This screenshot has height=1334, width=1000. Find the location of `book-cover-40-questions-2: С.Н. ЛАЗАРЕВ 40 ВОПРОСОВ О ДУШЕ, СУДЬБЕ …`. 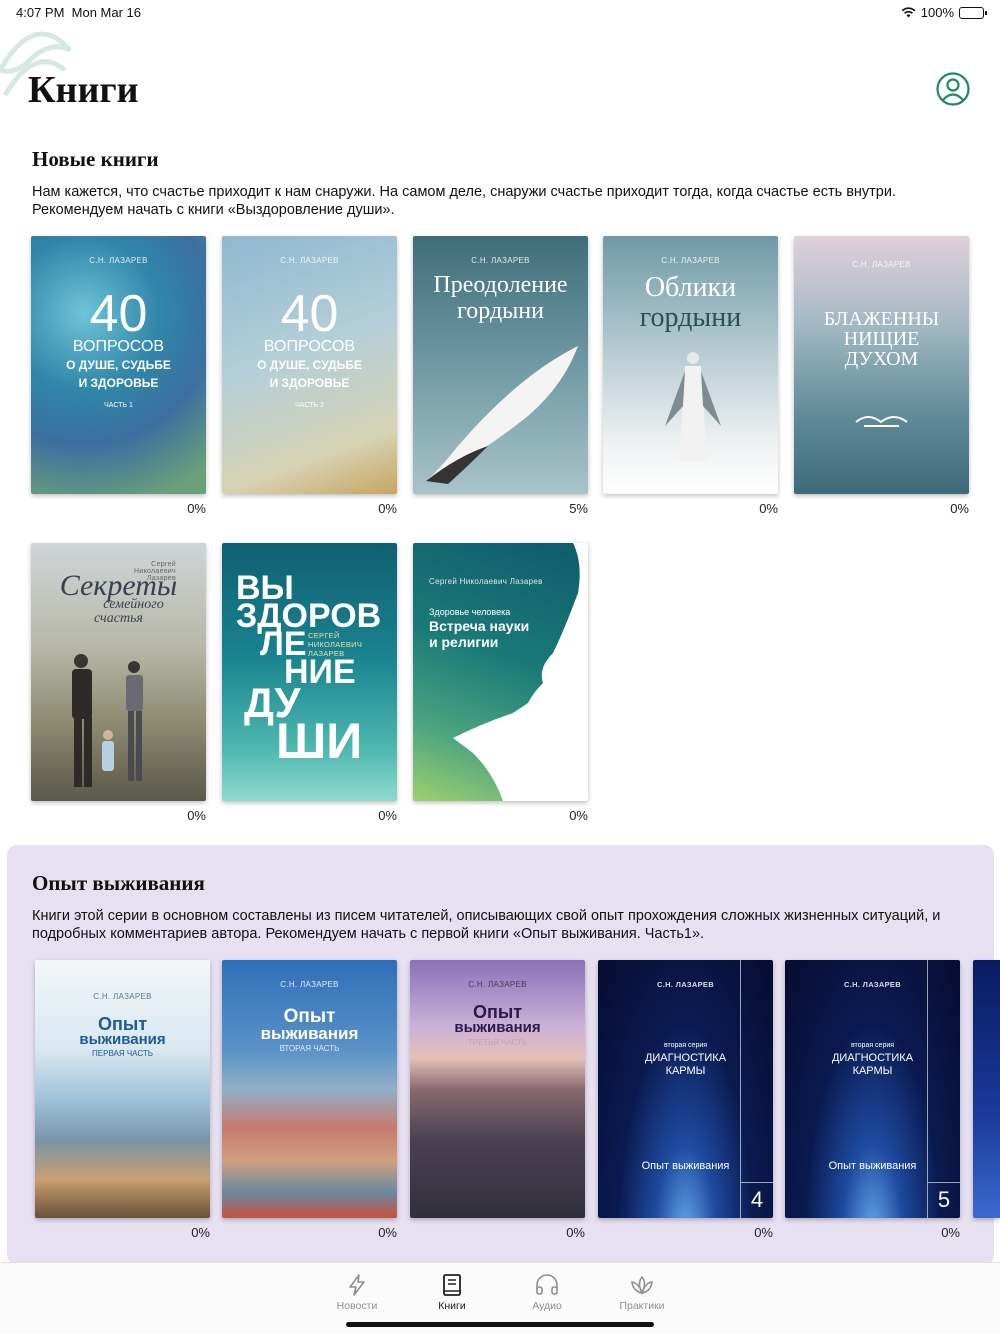

book-cover-40-questions-2: С.Н. ЛАЗАРЕВ 40 ВОПРОСОВ О ДУШЕ, СУДЬБЕ … is located at coordinates (309, 365).